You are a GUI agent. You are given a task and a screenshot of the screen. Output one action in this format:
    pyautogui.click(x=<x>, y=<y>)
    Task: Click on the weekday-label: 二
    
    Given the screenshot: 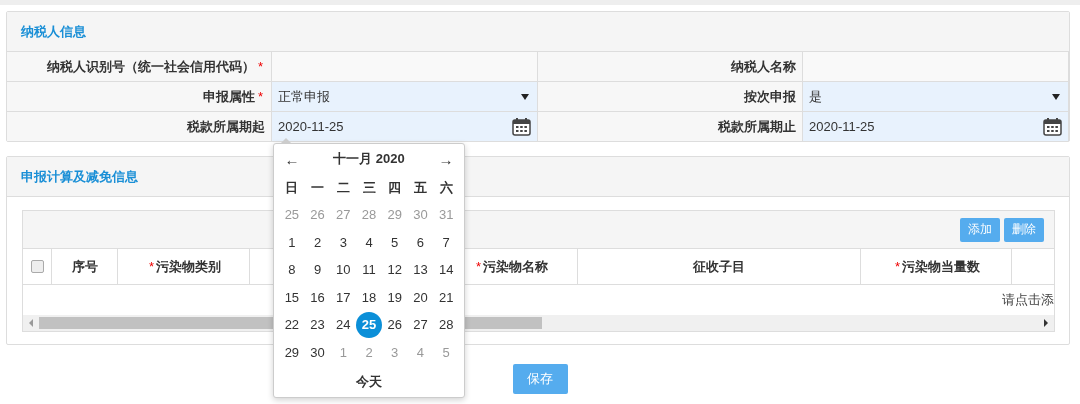 What is the action you would take?
    pyautogui.click(x=343, y=187)
    